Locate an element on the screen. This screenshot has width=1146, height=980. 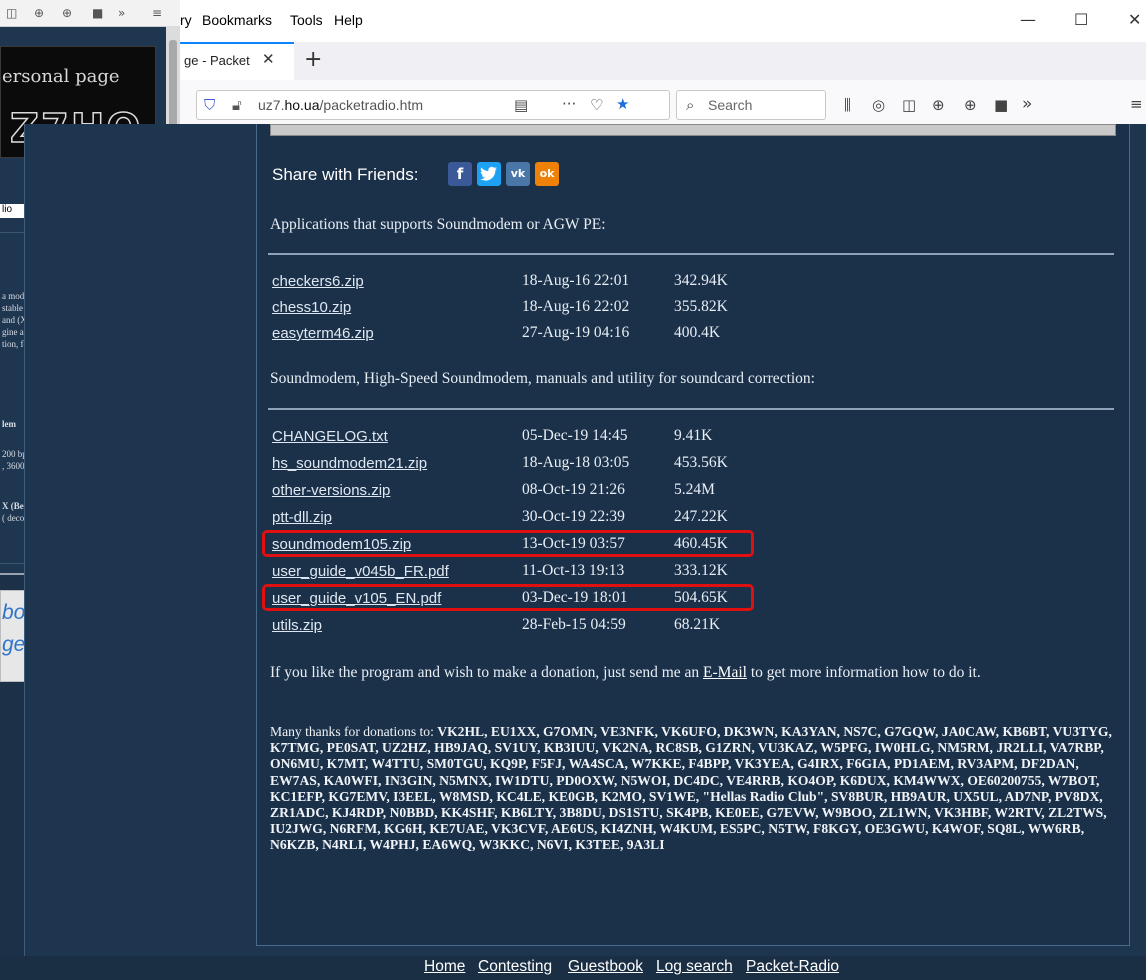
file-size: 9.41K is located at coordinates (693, 435).